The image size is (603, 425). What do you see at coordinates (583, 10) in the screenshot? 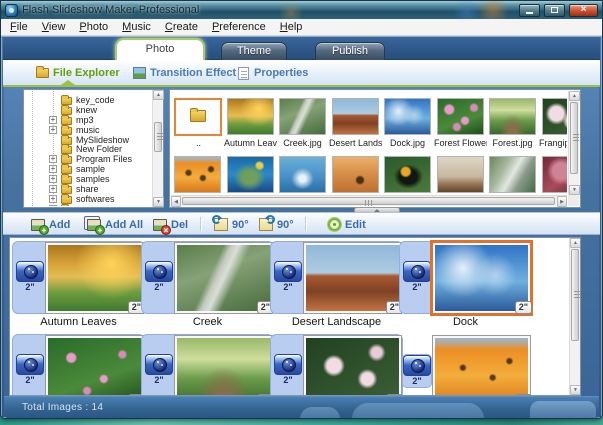
I see `close-button: ×` at bounding box center [583, 10].